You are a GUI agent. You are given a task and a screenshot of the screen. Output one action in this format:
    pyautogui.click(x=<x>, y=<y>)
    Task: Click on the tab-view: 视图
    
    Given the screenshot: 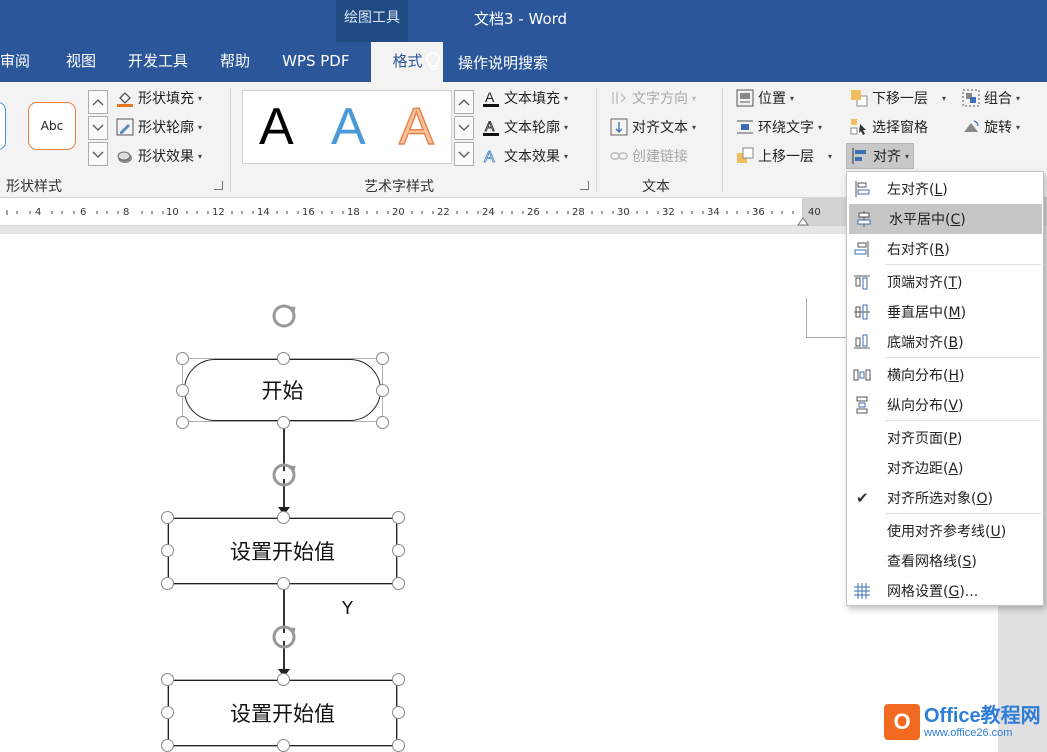 What is the action you would take?
    pyautogui.click(x=81, y=62)
    